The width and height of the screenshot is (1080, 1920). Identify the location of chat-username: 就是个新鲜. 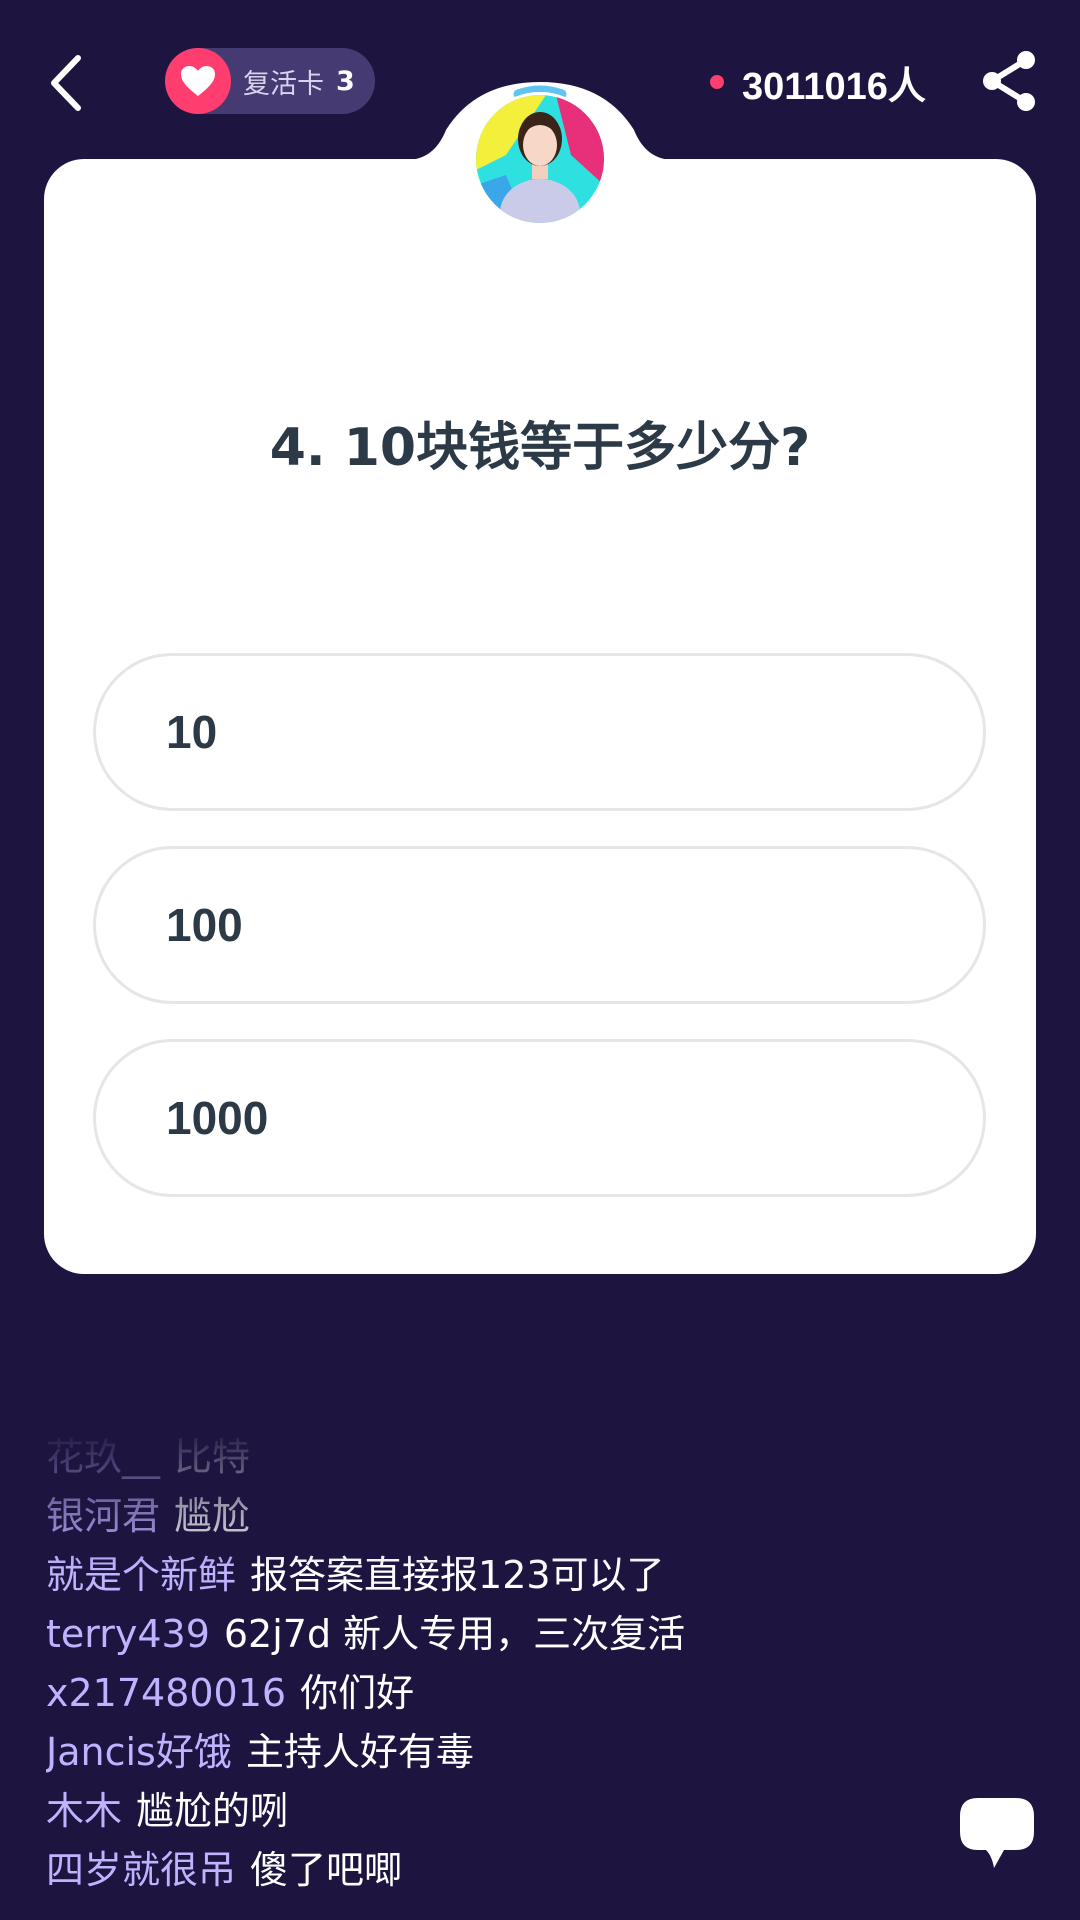
(141, 1575).